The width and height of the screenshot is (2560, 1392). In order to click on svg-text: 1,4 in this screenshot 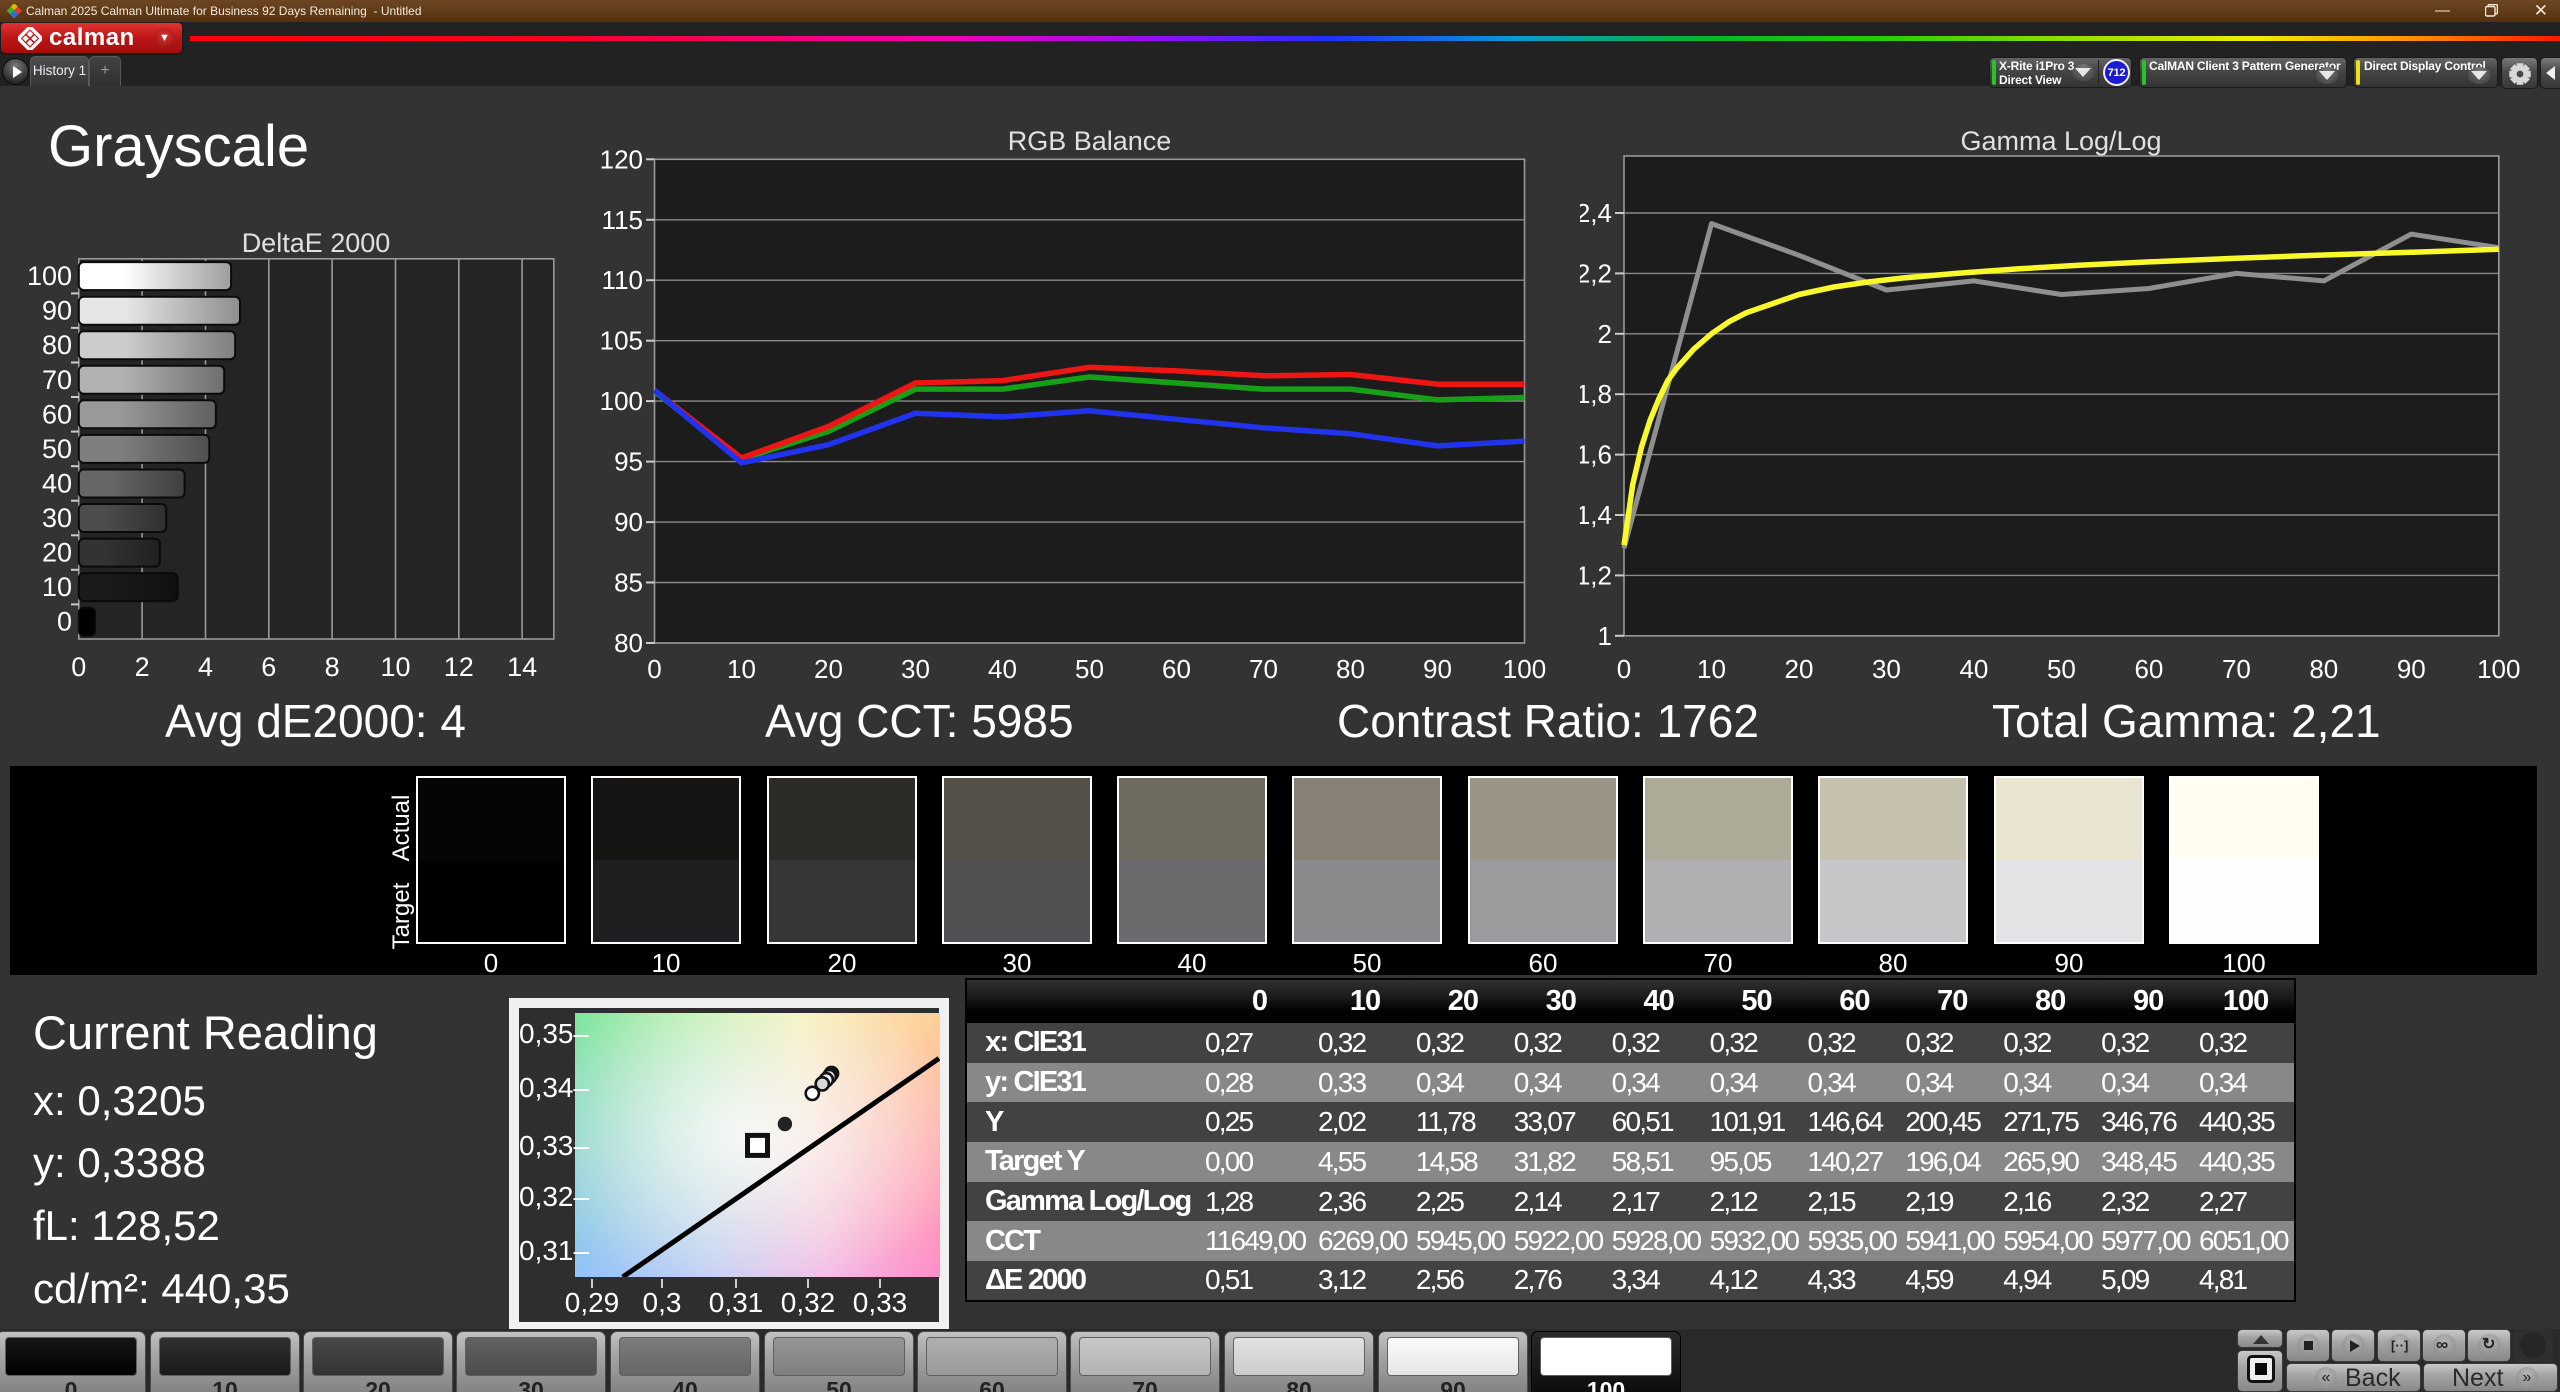, I will do `click(1596, 515)`.